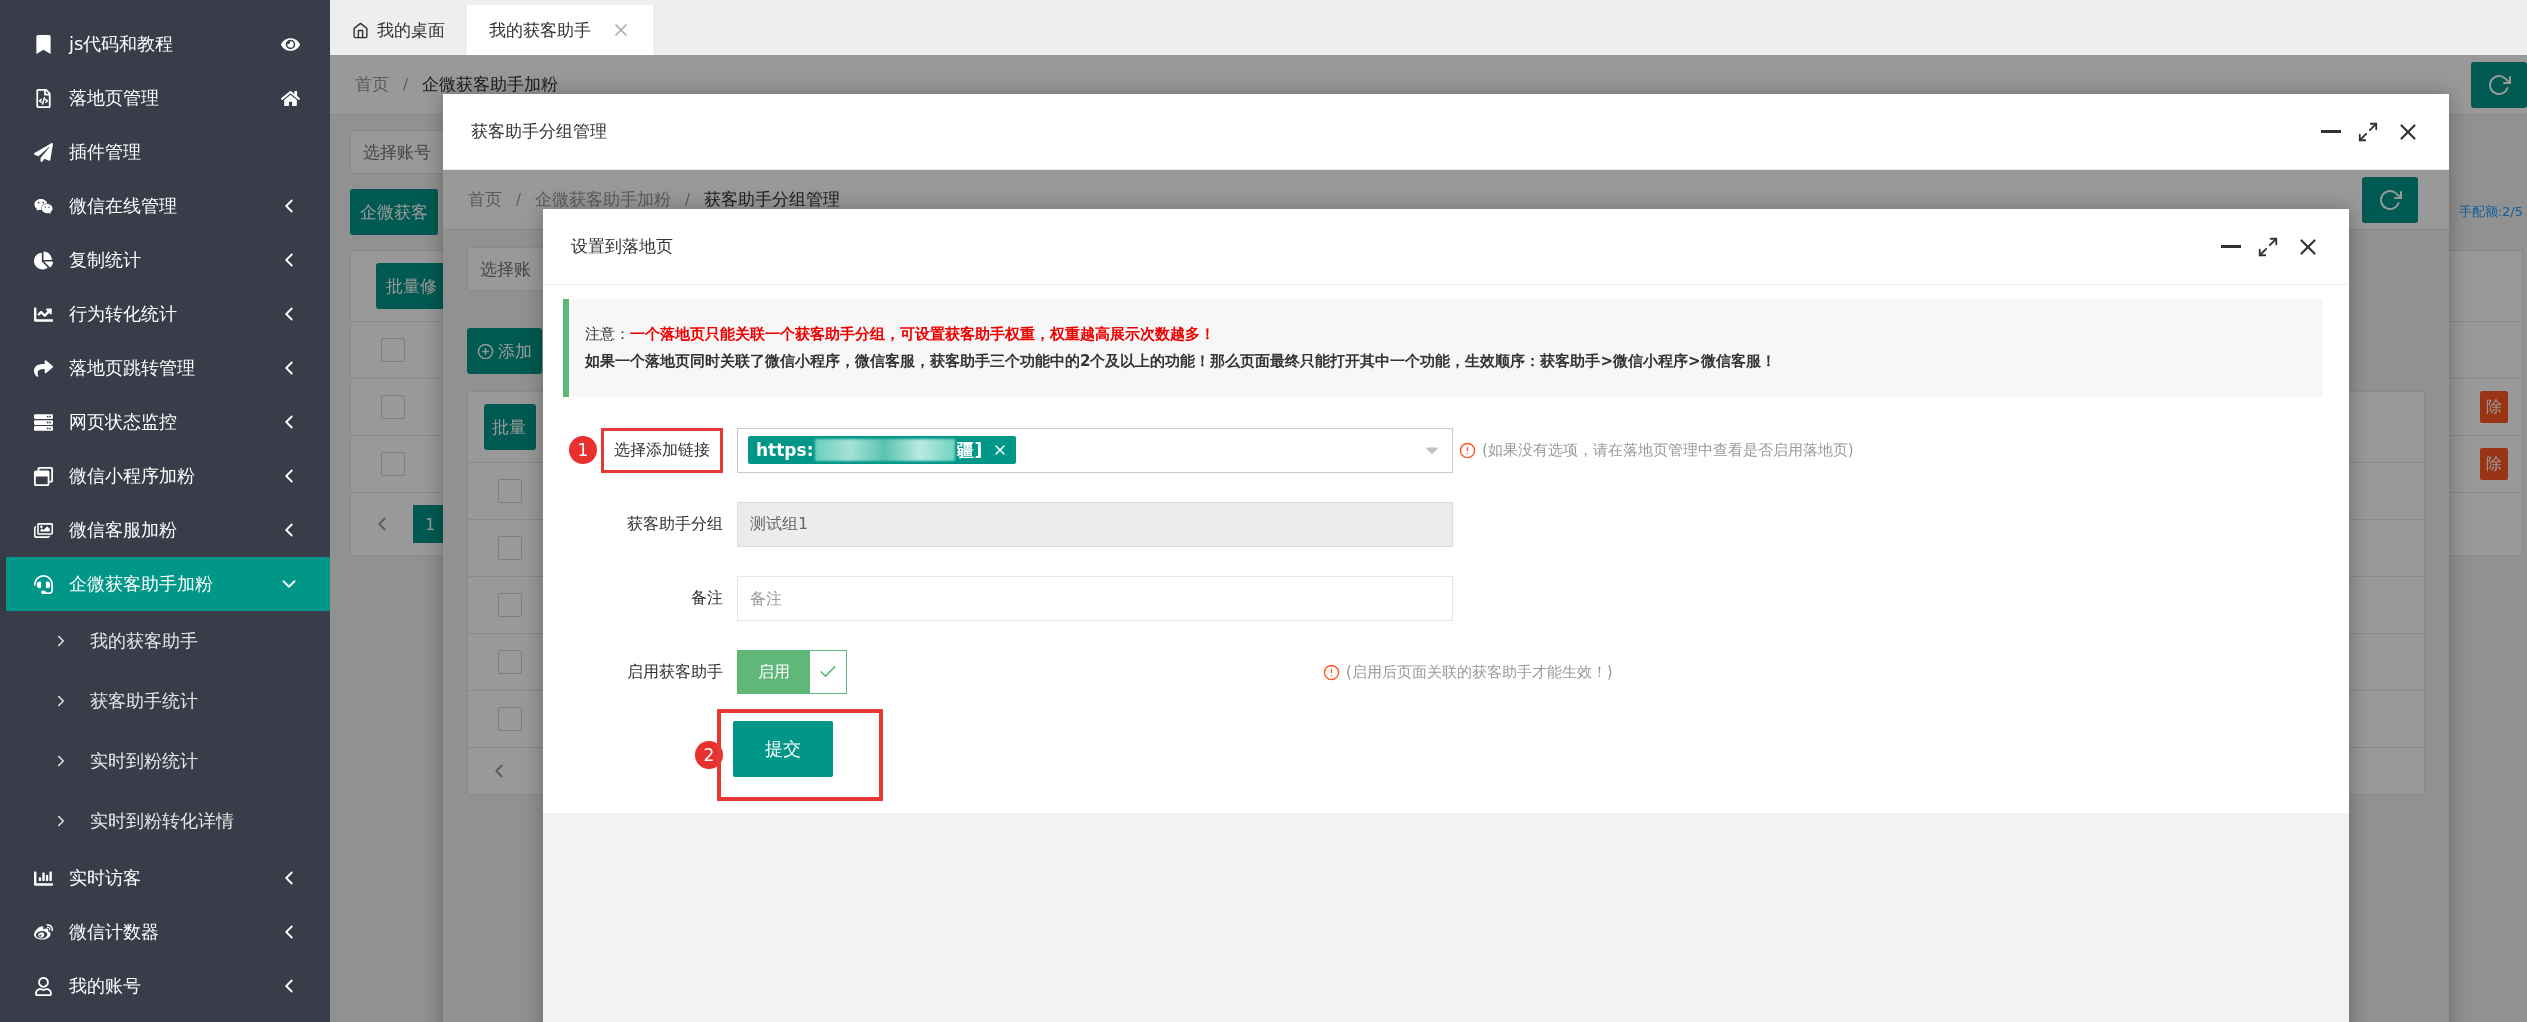  What do you see at coordinates (539, 131) in the screenshot?
I see `dialog-title: 获客助手分组管理` at bounding box center [539, 131].